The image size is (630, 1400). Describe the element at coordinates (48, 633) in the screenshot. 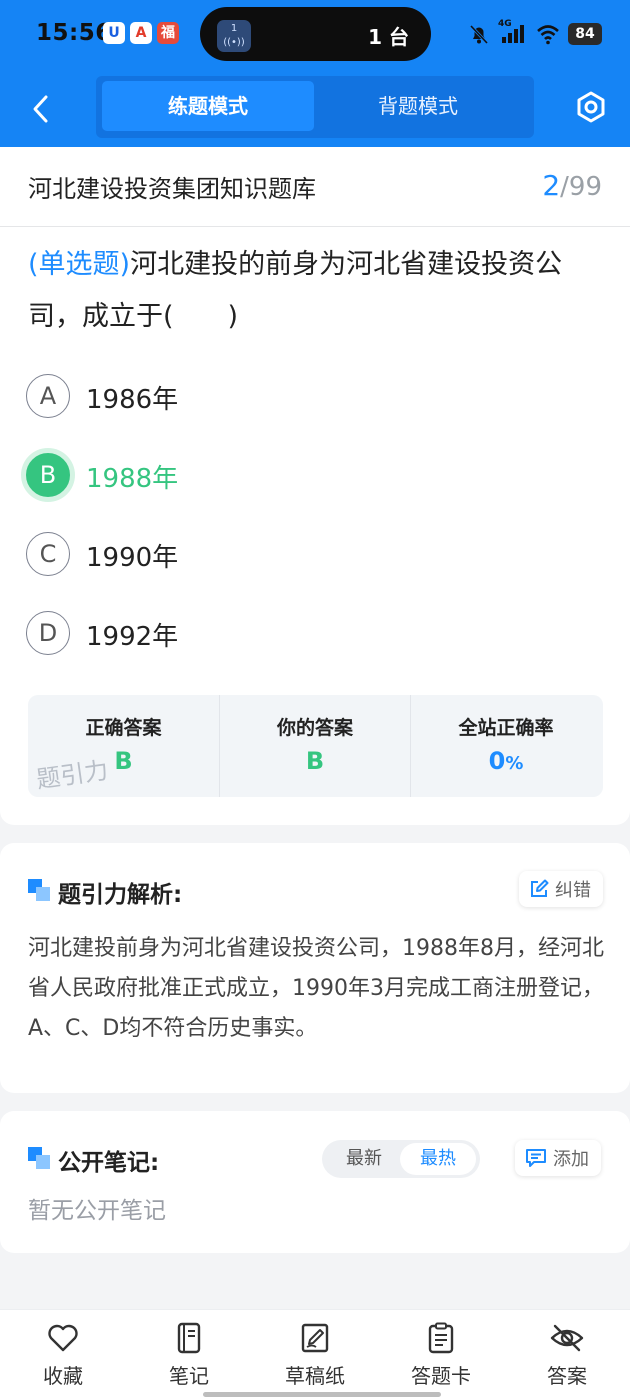

I see `option-letter: D` at that location.